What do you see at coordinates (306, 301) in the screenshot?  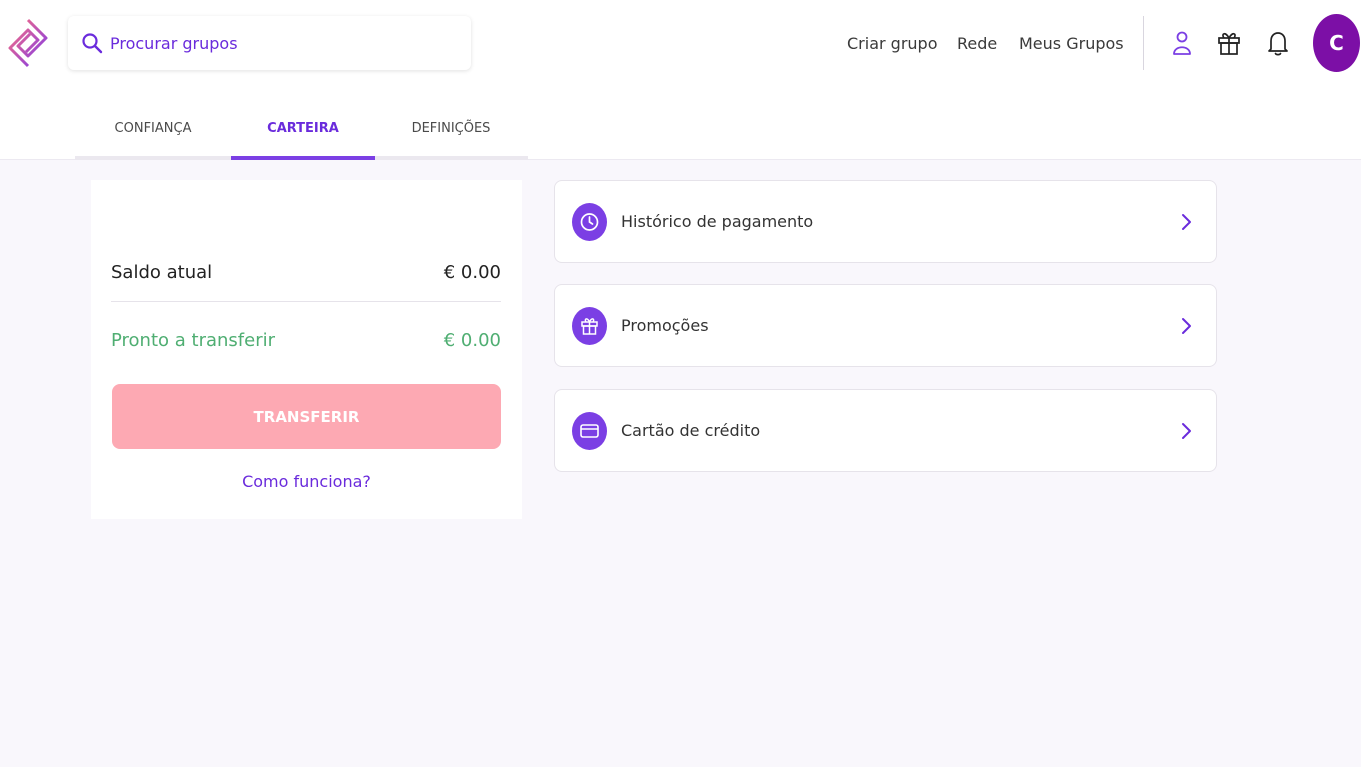 I see `wallet-divider` at bounding box center [306, 301].